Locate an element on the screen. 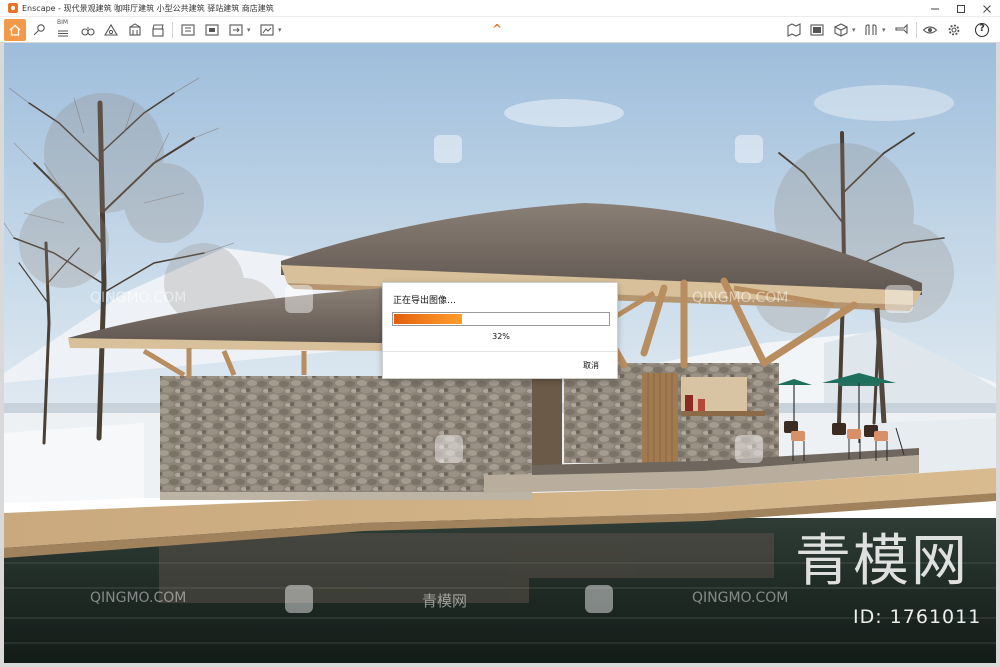  home-icon is located at coordinates (15, 30).